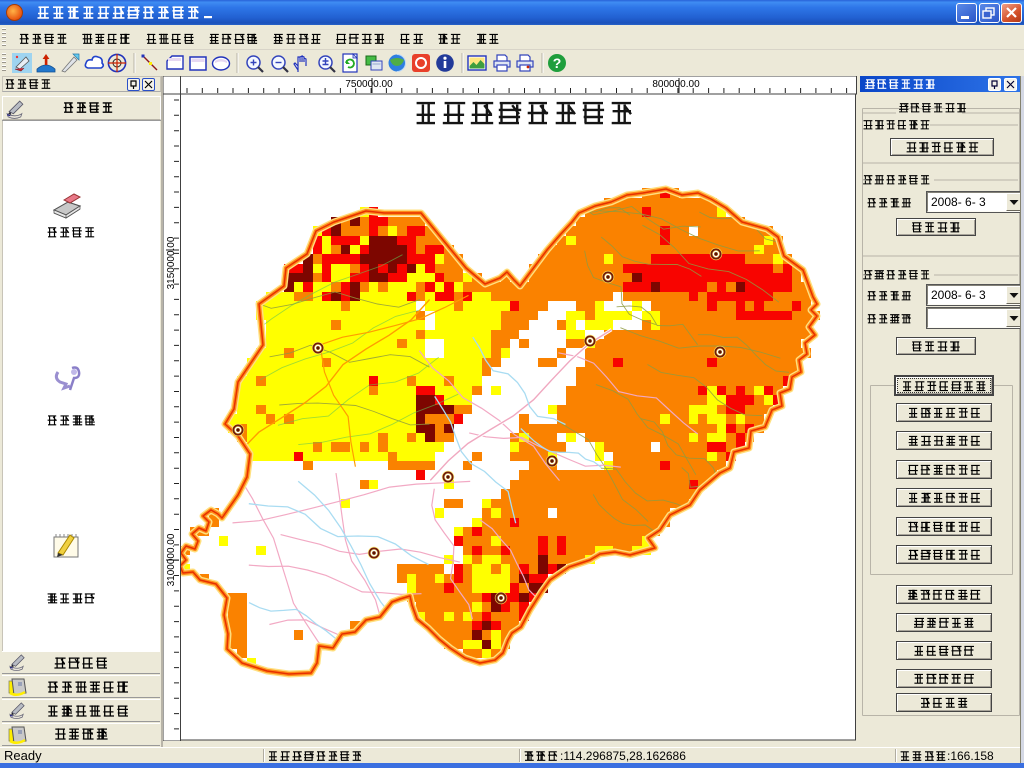 The height and width of the screenshot is (768, 1024). I want to click on svg-text: Ready, so click(23, 755).